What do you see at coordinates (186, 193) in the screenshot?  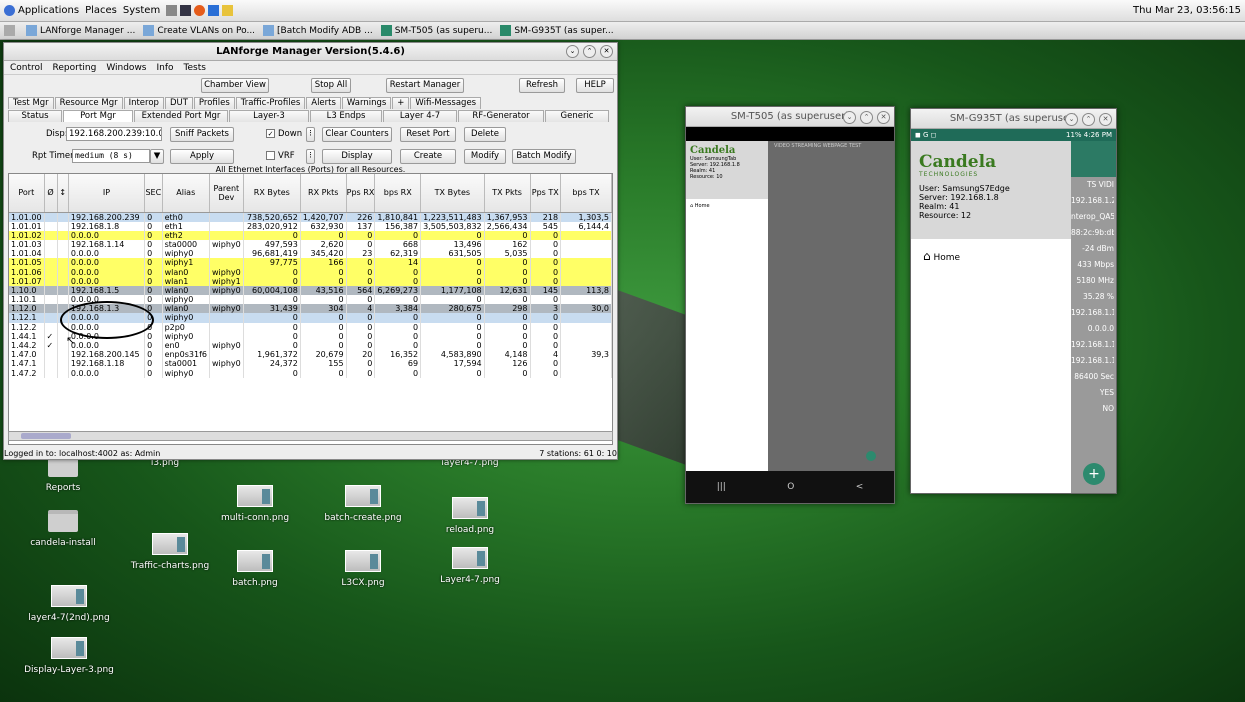 I see `column-header: Alias` at bounding box center [186, 193].